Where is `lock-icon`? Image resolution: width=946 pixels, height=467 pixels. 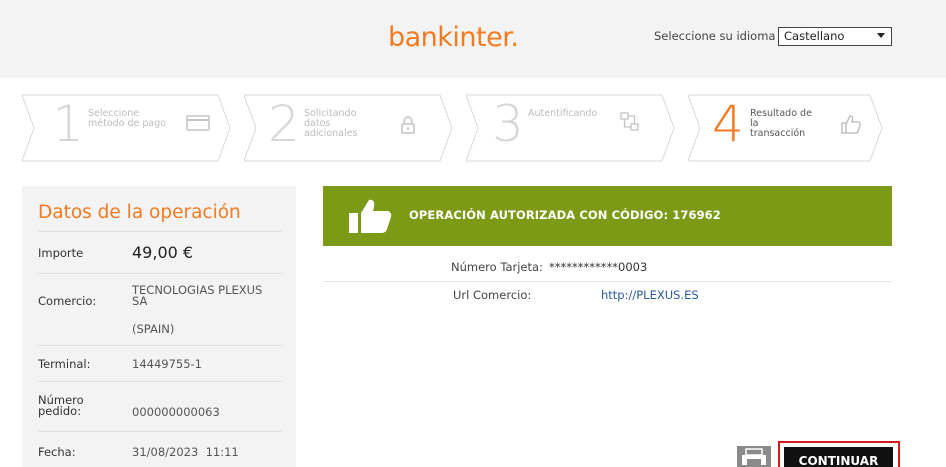 lock-icon is located at coordinates (408, 125).